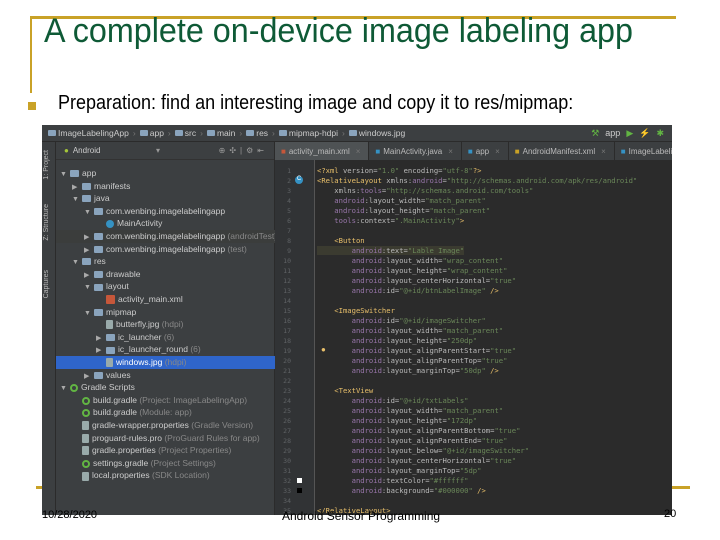 The height and width of the screenshot is (540, 720). What do you see at coordinates (420, 370) in the screenshot?
I see `code-token: :layout_marginTop=` at bounding box center [420, 370].